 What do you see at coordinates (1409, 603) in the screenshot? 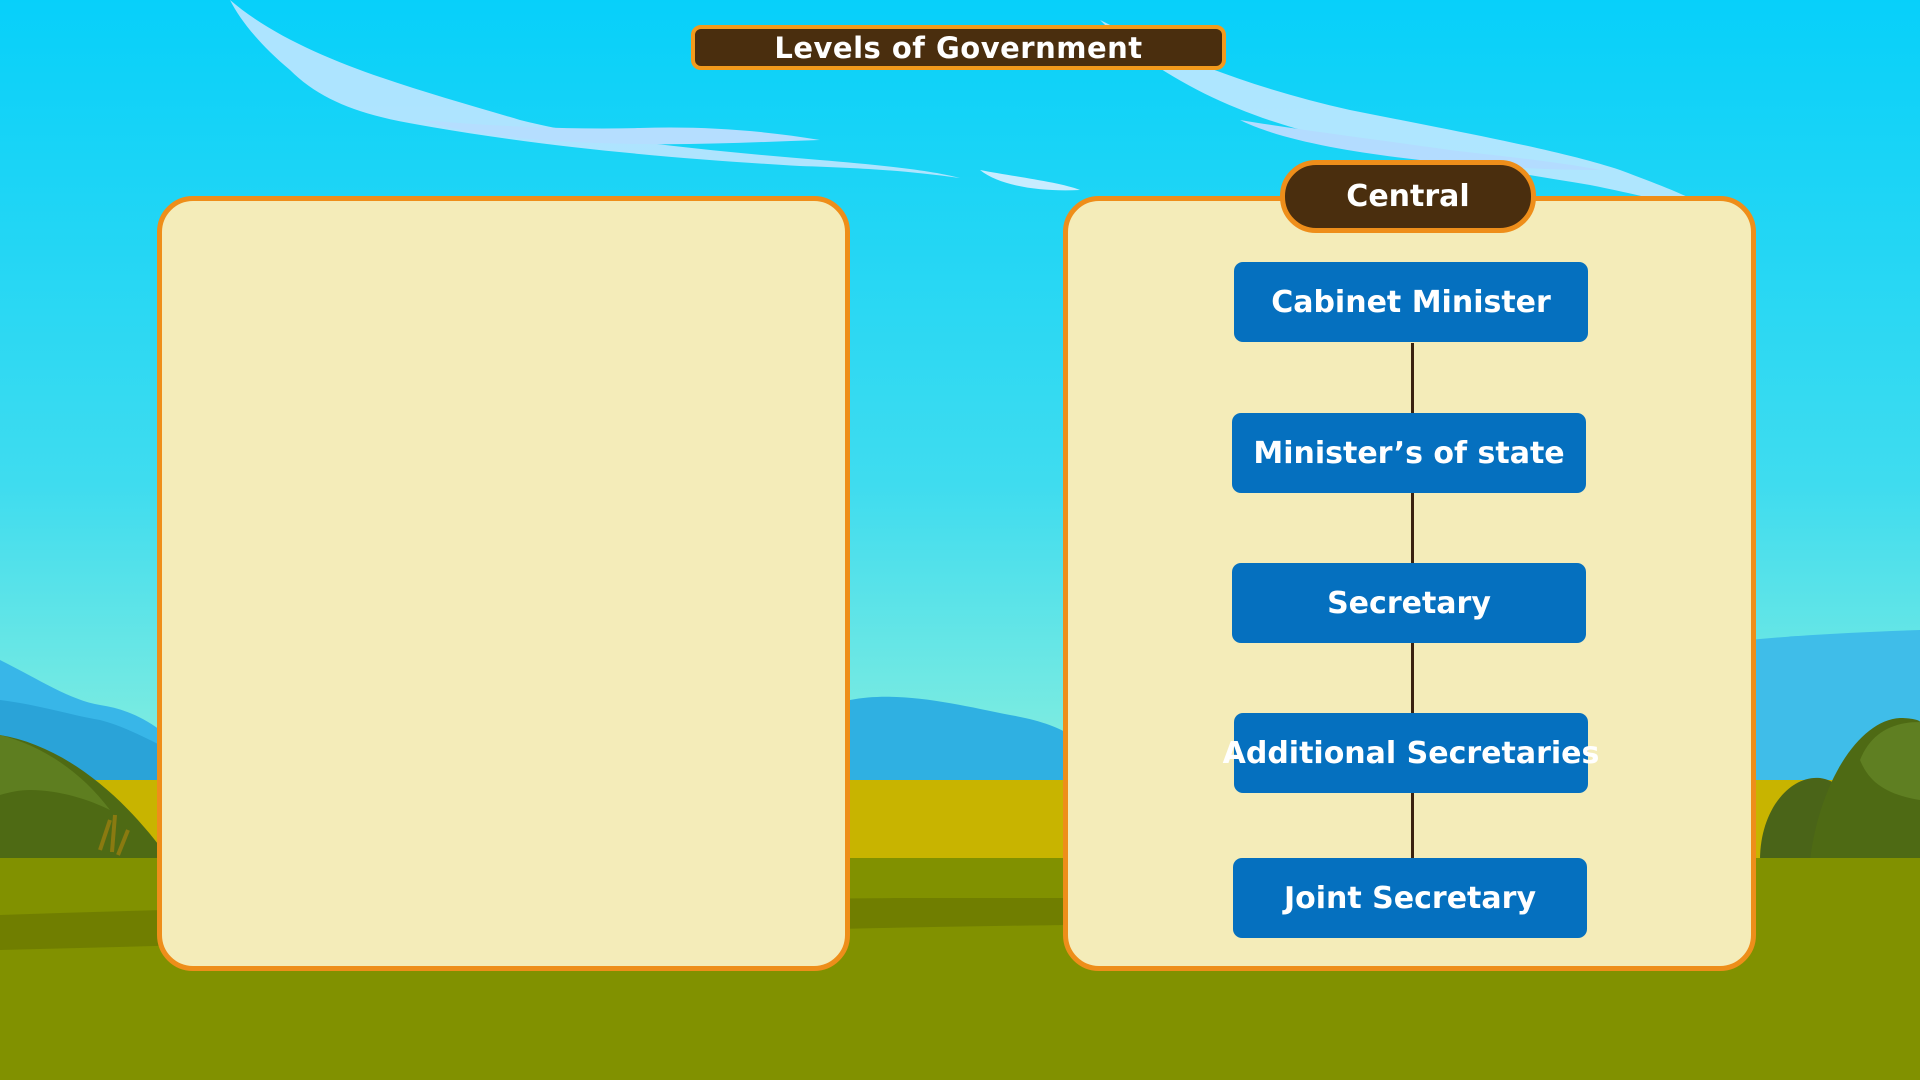
I see `hierarchy-node-secretary: Secretary` at bounding box center [1409, 603].